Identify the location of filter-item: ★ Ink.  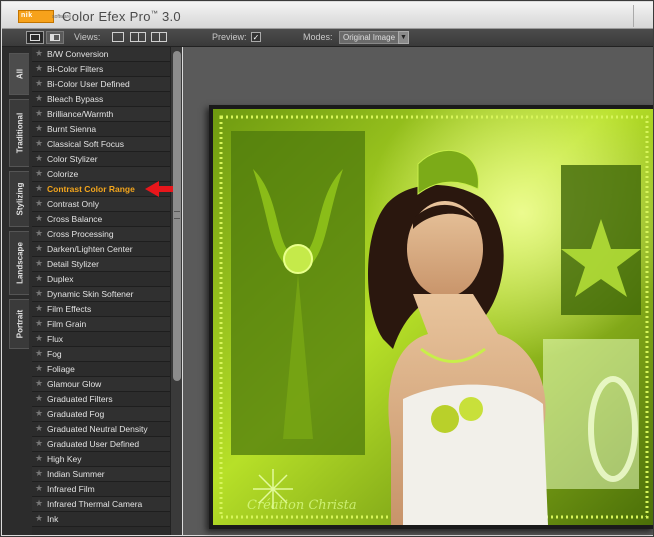
(101, 519).